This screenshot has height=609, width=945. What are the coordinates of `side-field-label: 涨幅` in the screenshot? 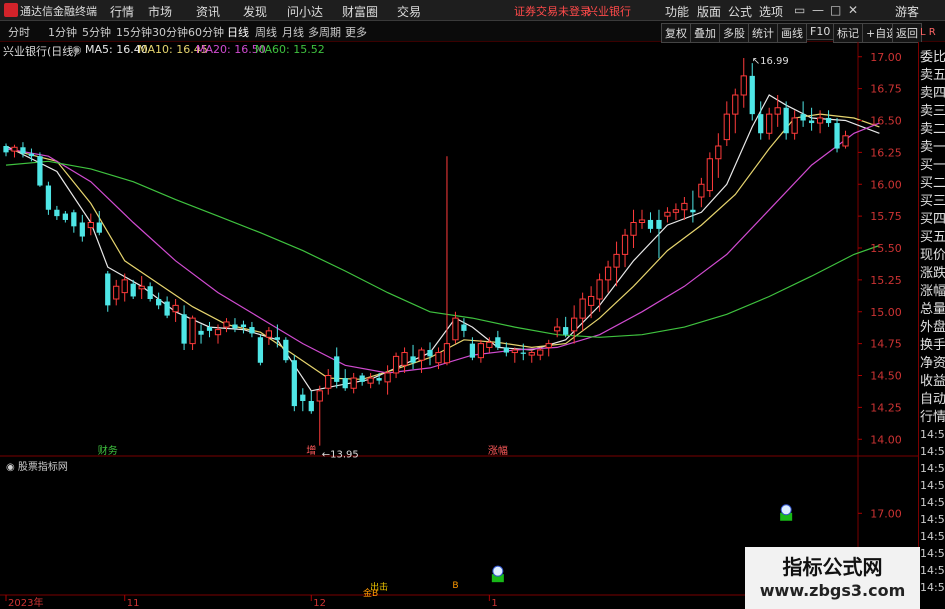 It's located at (932, 291).